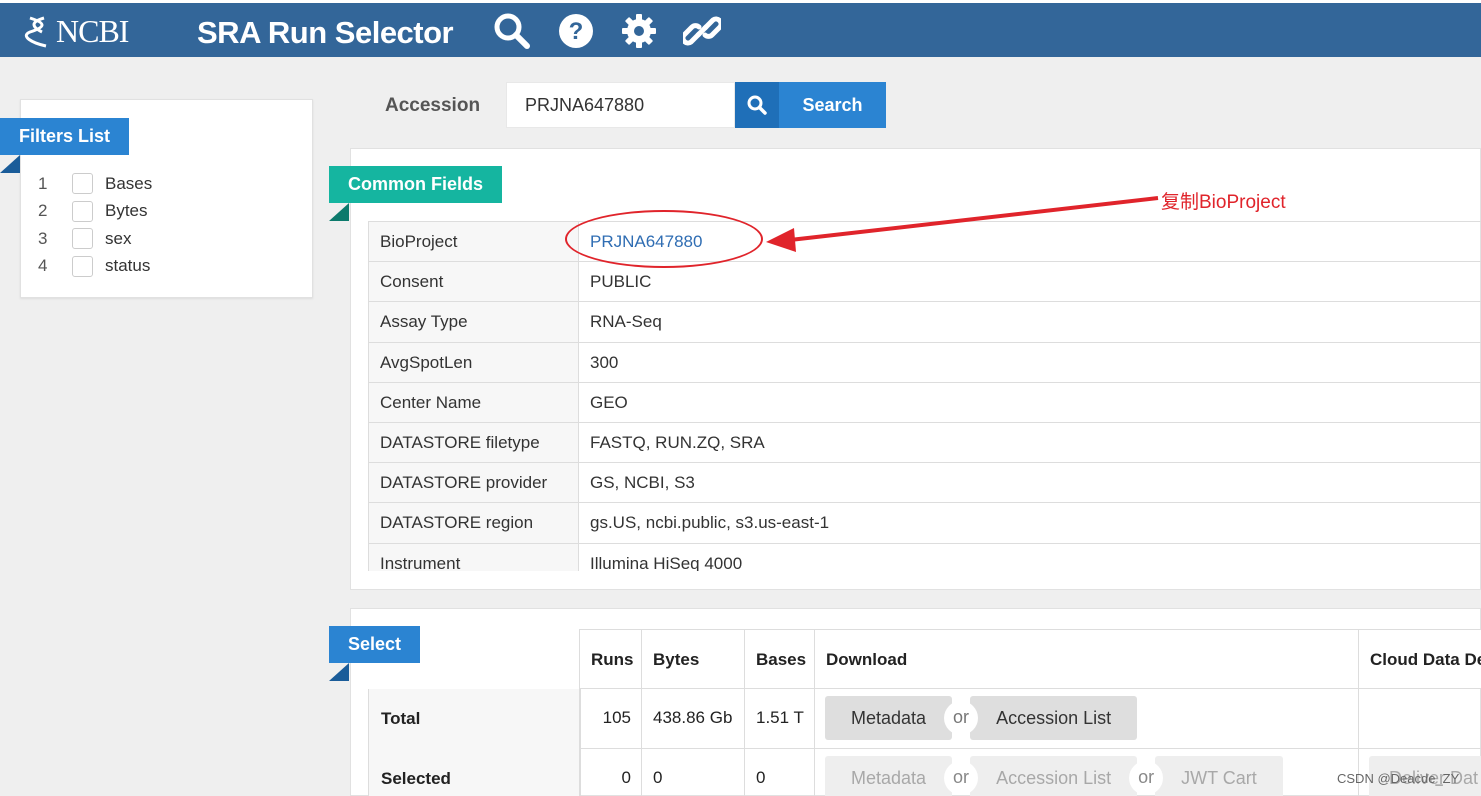  What do you see at coordinates (1398, 778) in the screenshot?
I see `watermark-text: CSDN @Deacde_ZY` at bounding box center [1398, 778].